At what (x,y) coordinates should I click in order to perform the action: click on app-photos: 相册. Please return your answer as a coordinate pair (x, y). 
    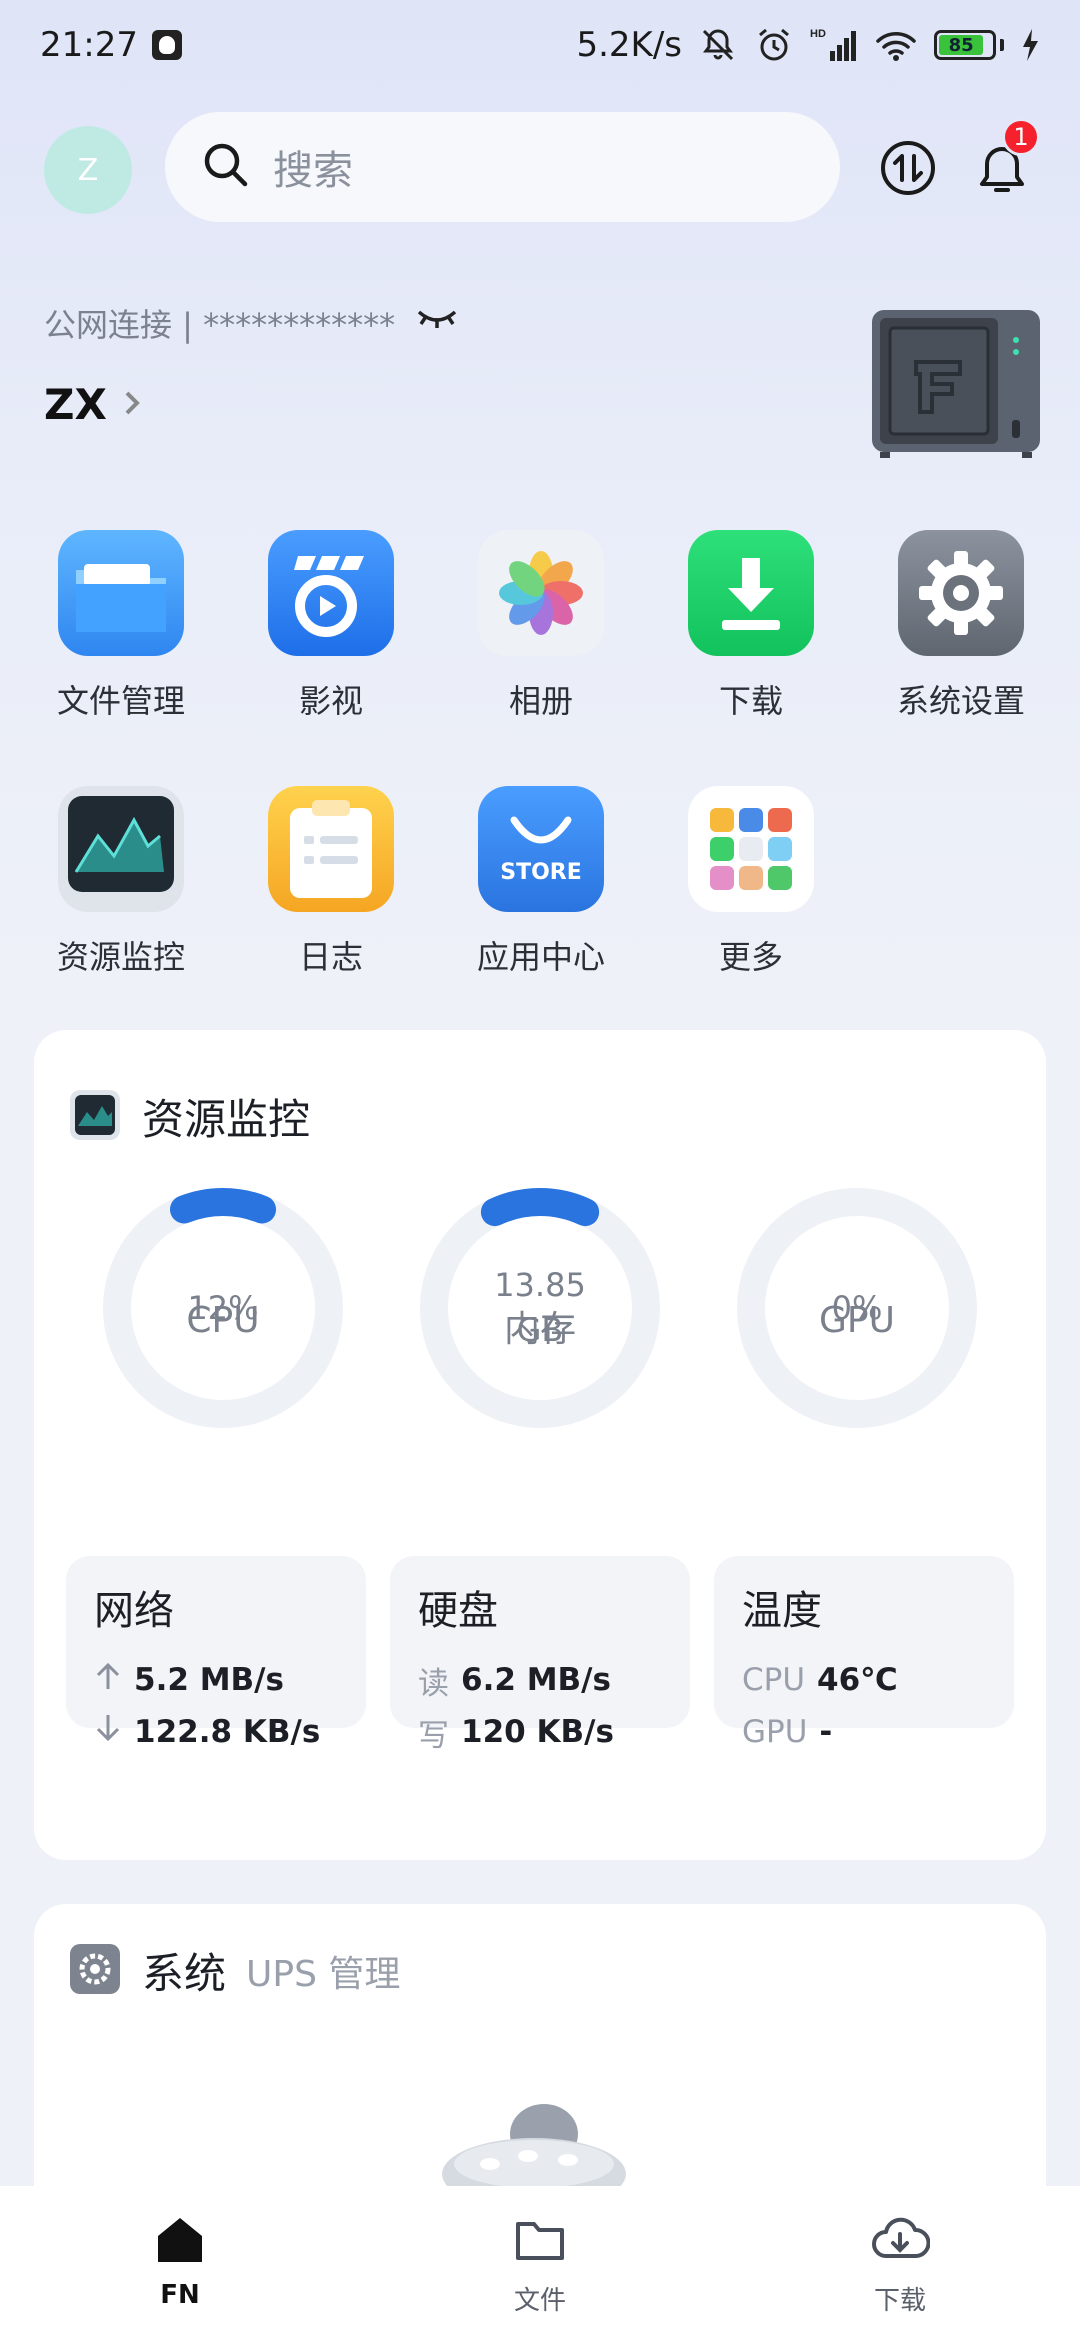
    Looking at the image, I should click on (541, 626).